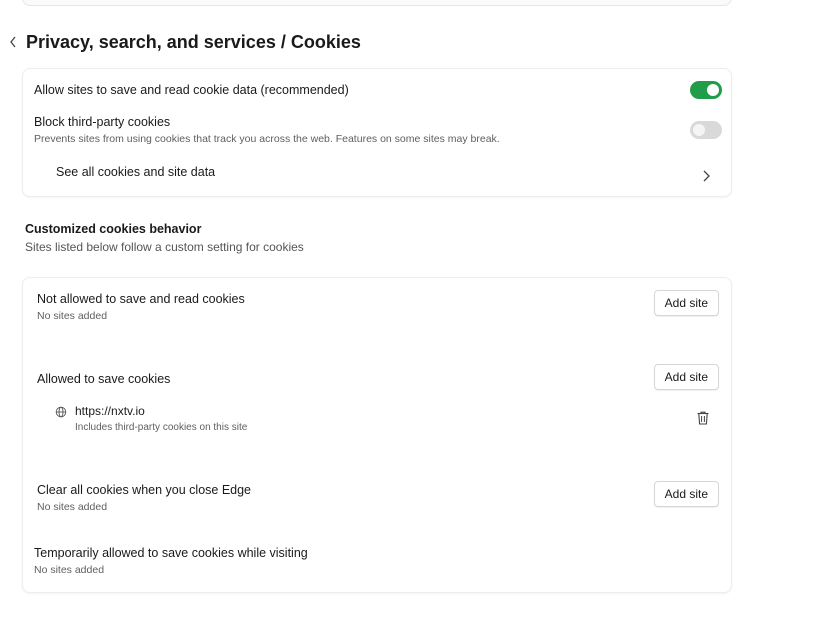  Describe the element at coordinates (703, 418) in the screenshot. I see `trash-icon` at that location.